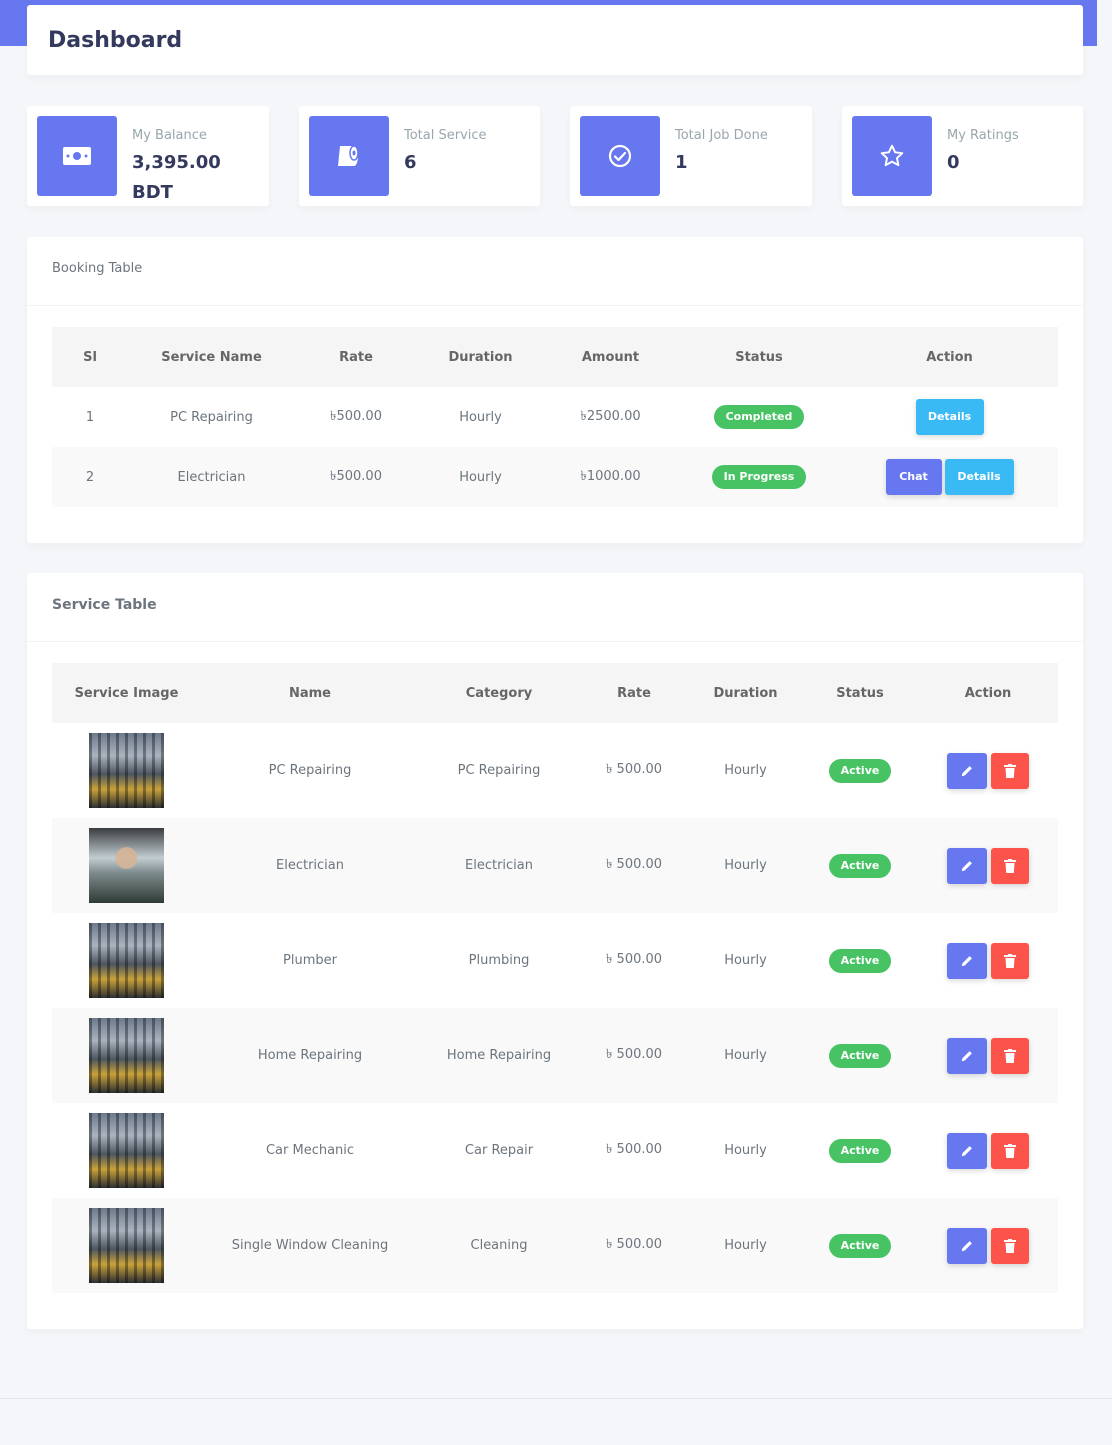  What do you see at coordinates (445, 135) in the screenshot?
I see `stat-label: Total Service` at bounding box center [445, 135].